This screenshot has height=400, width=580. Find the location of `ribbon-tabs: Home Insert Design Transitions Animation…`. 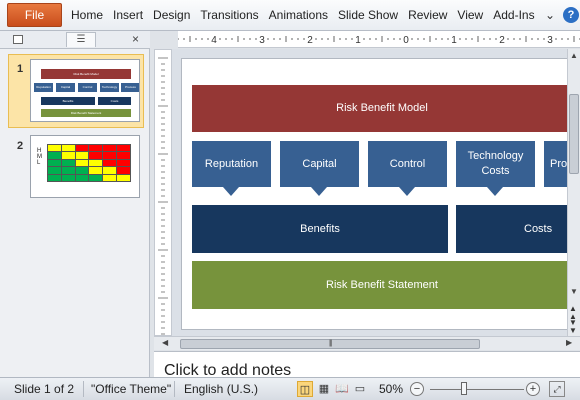

ribbon-tabs: Home Insert Design Transitions Animation… is located at coordinates (303, 15).